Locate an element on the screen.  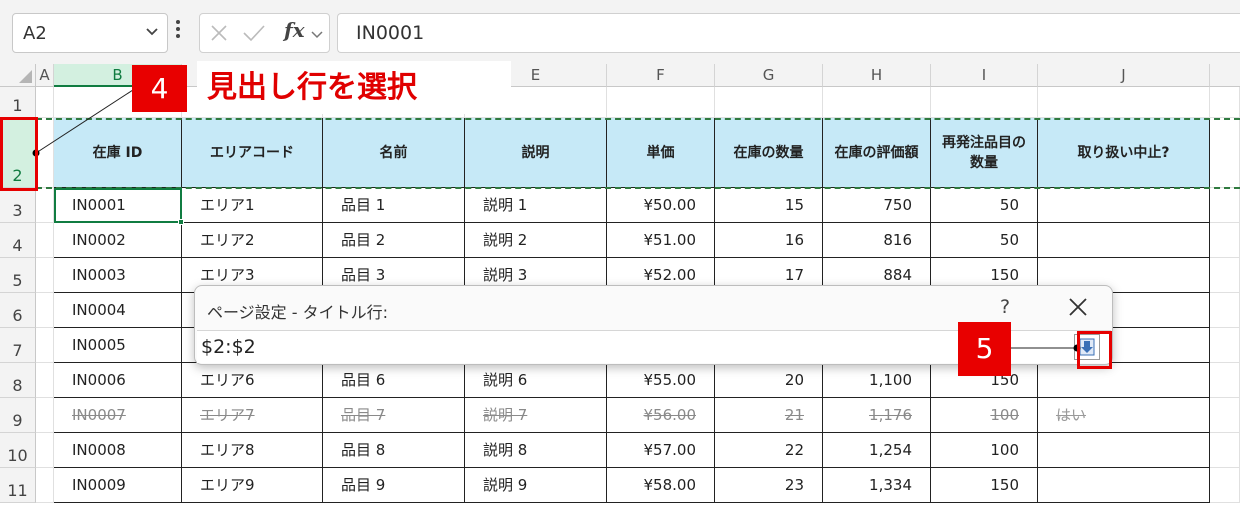
table-cell: はい is located at coordinates (1124, 415).